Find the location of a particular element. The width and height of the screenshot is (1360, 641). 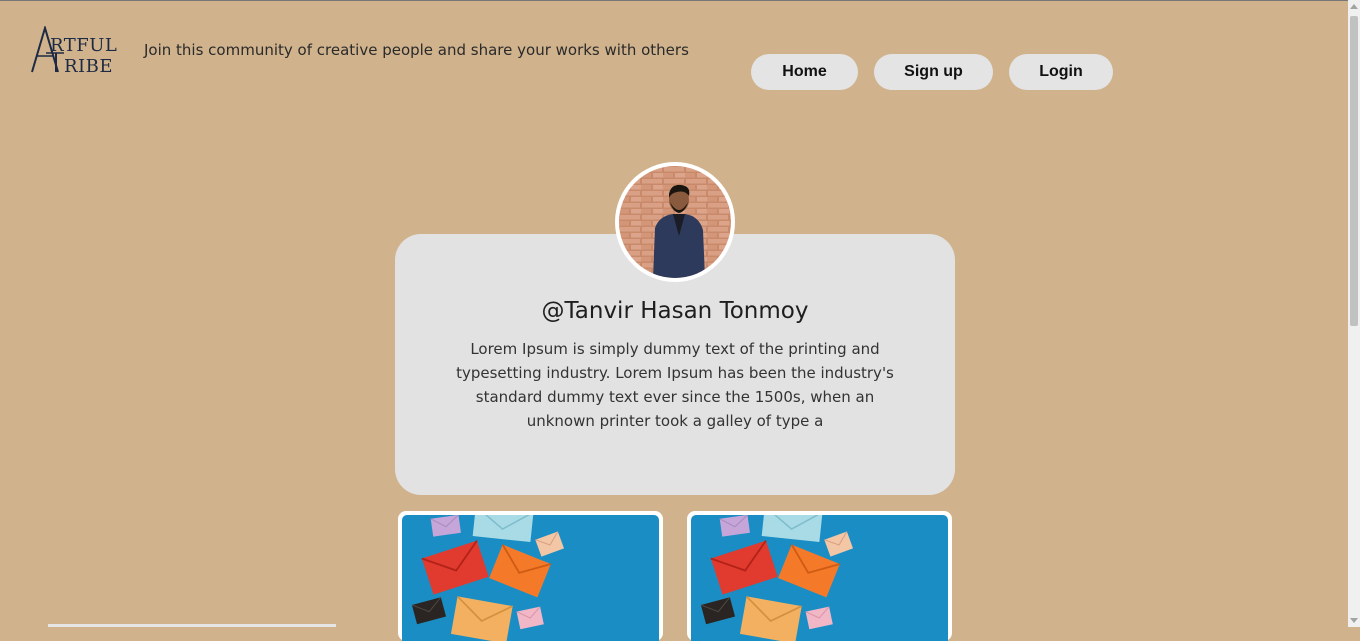

home-button: Home is located at coordinates (804, 72).